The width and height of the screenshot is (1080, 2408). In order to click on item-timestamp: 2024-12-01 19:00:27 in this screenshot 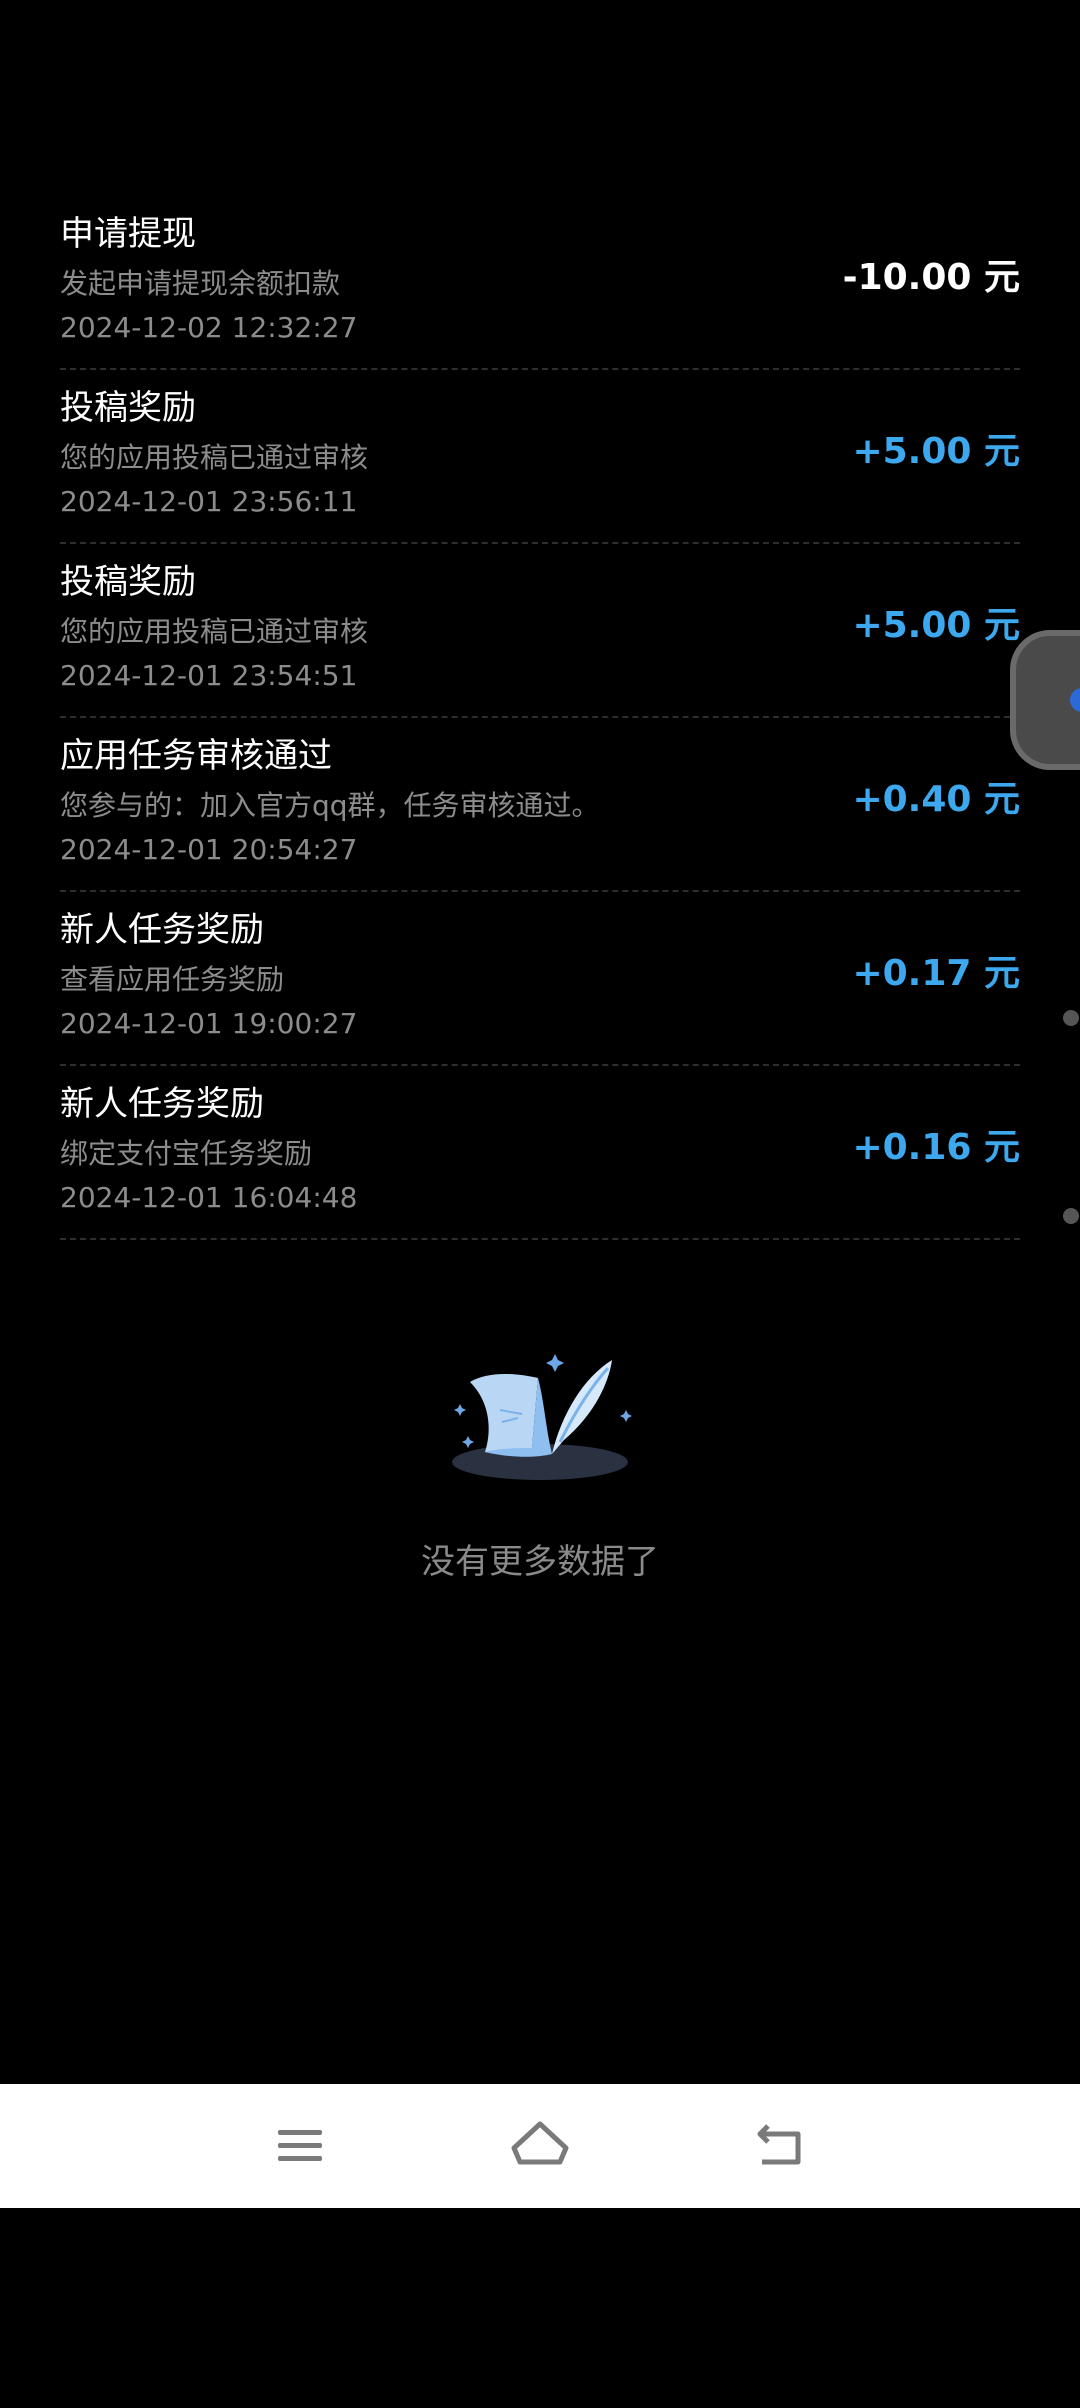, I will do `click(209, 1023)`.